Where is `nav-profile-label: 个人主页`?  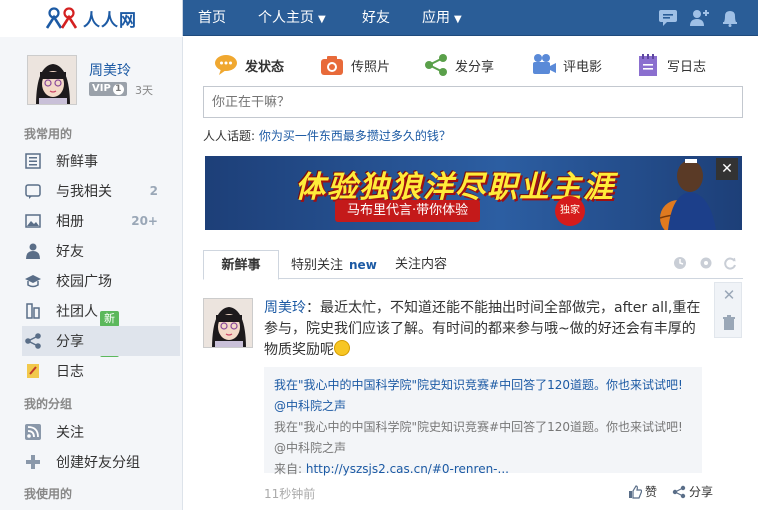 nav-profile-label: 个人主页 is located at coordinates (286, 18).